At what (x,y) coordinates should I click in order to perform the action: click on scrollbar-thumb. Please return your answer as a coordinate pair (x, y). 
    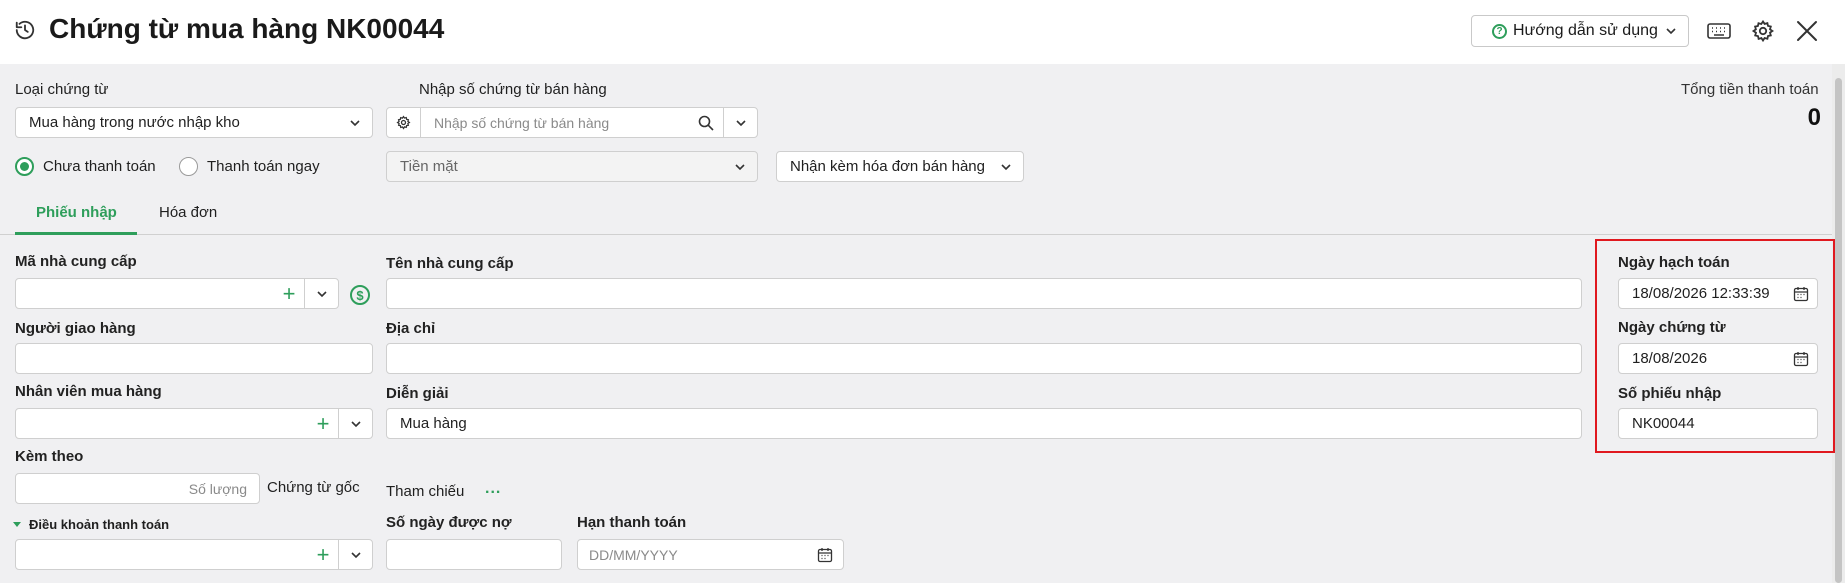
    Looking at the image, I should click on (1838, 330).